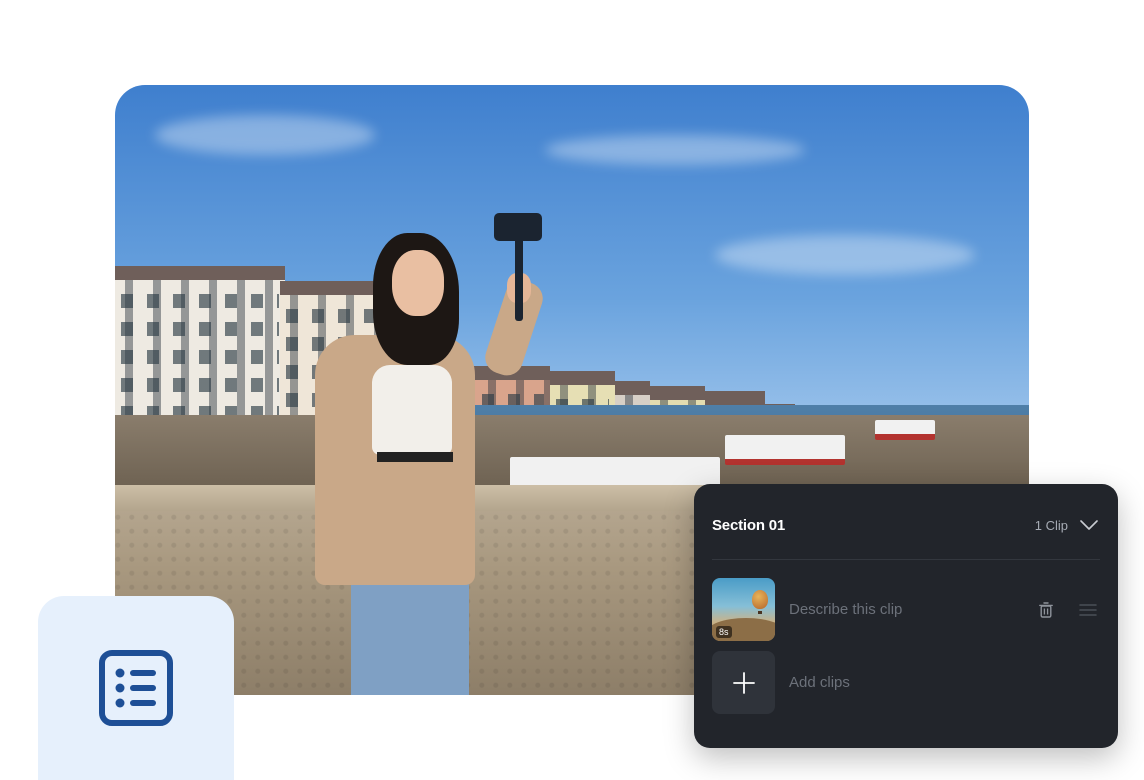 This screenshot has height=780, width=1144. I want to click on clip-count: 1 Clip, so click(1051, 525).